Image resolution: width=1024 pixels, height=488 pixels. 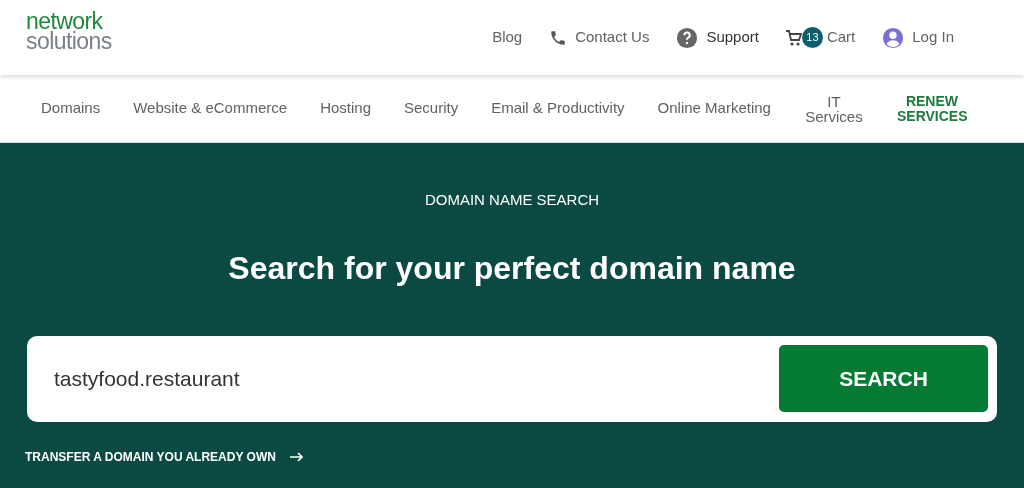 What do you see at coordinates (558, 37) in the screenshot?
I see `phone-icon` at bounding box center [558, 37].